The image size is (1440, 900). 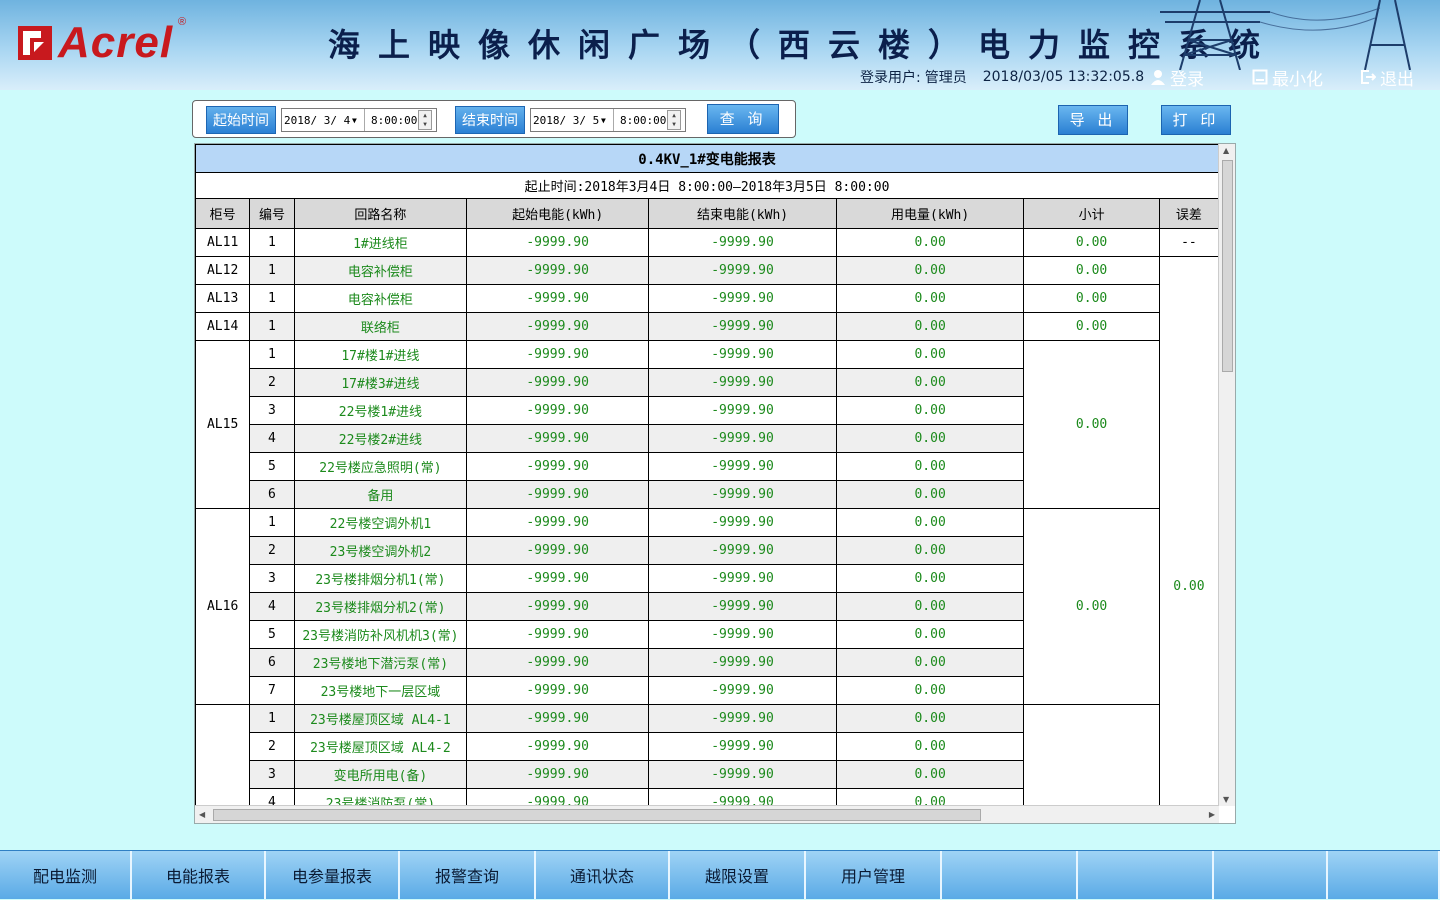 What do you see at coordinates (1397, 79) in the screenshot?
I see `exit-label: 退出` at bounding box center [1397, 79].